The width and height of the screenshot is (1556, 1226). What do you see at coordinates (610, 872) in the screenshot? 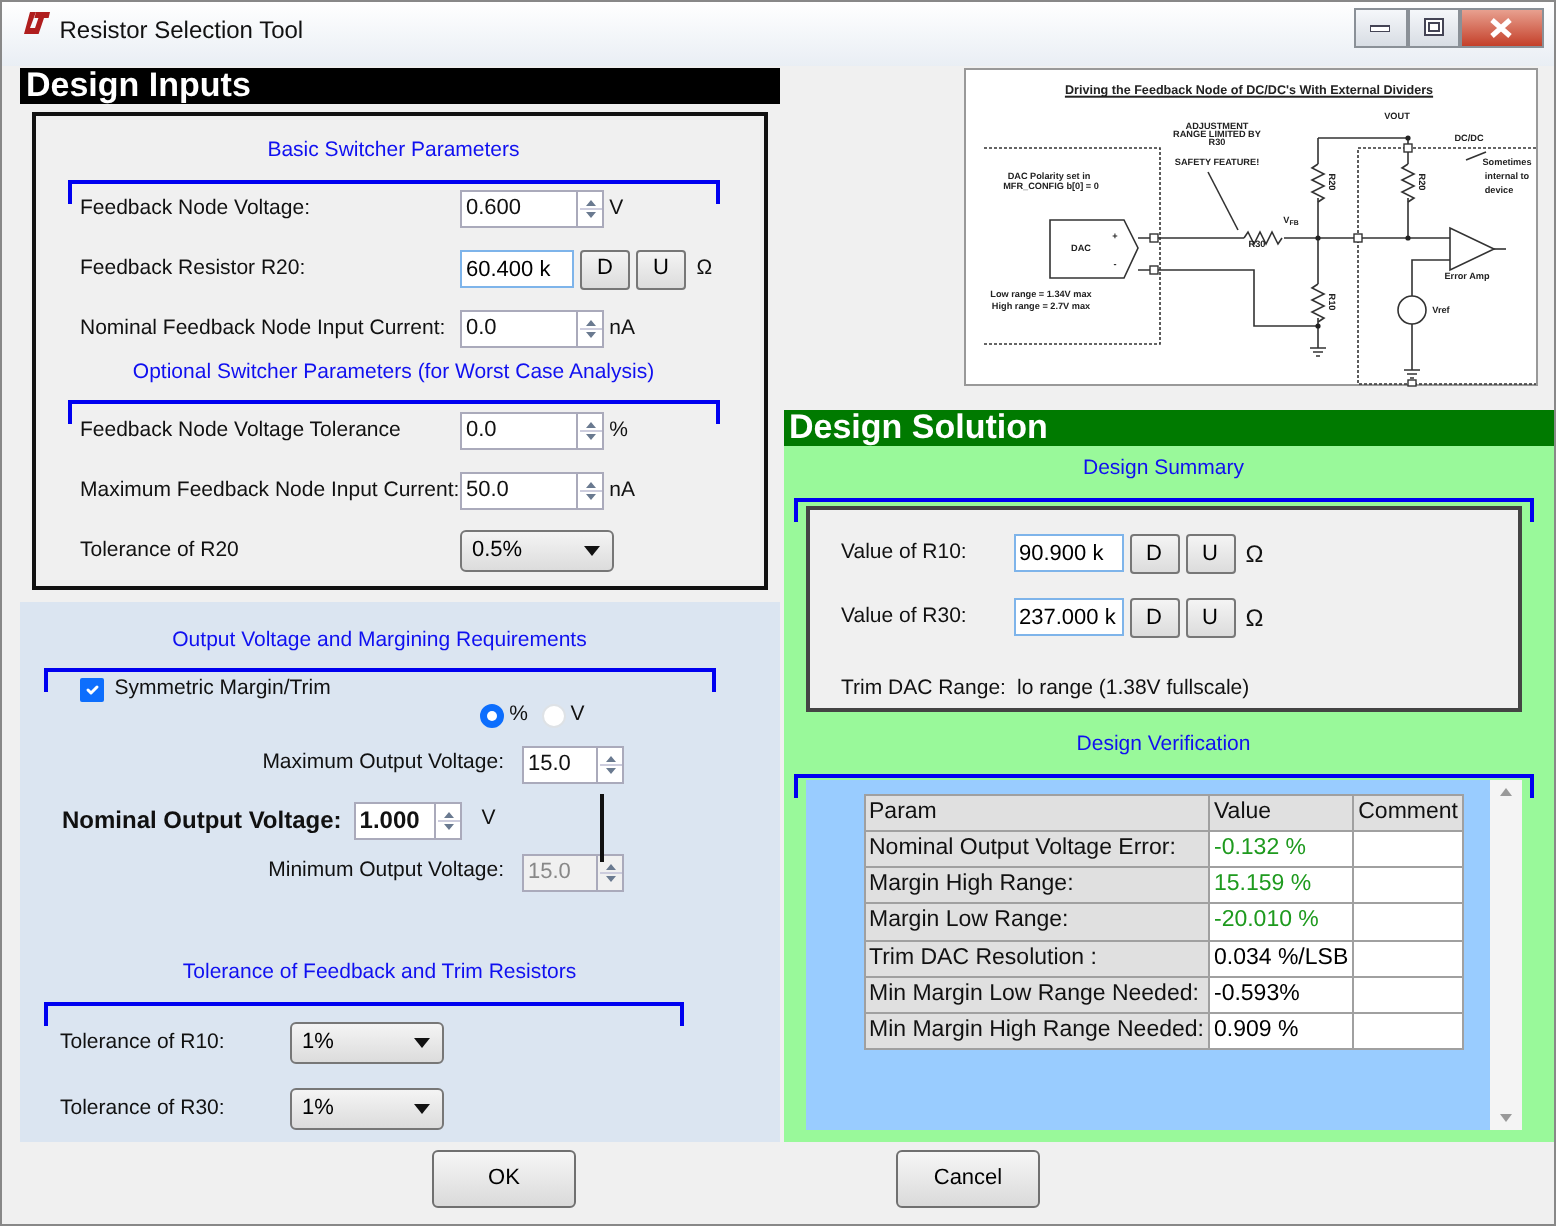
I see `spinner-arrows` at bounding box center [610, 872].